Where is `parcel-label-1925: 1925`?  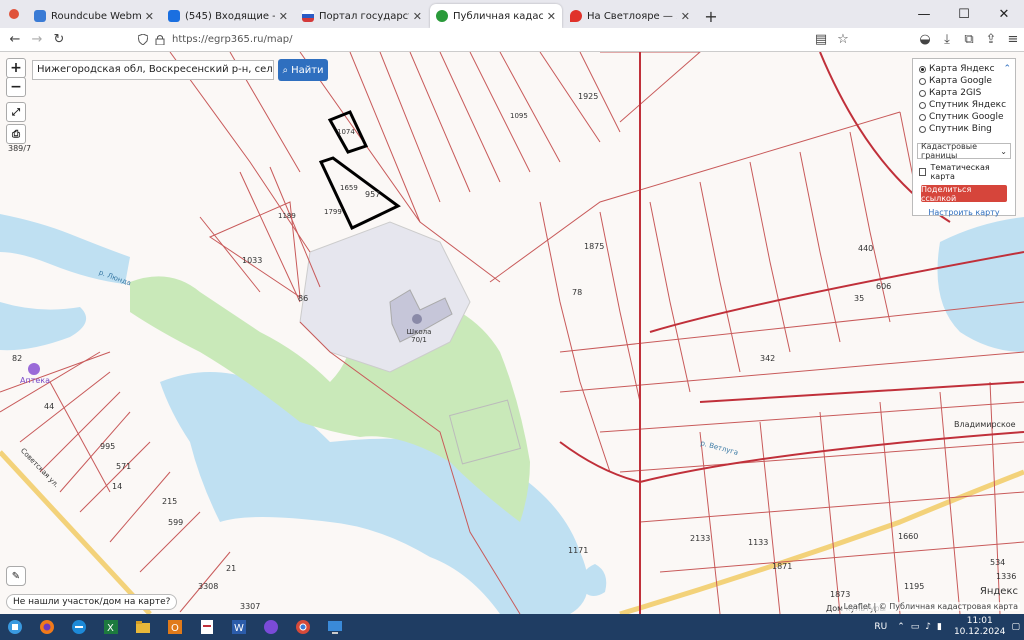
parcel-label-1925: 1925 is located at coordinates (588, 96).